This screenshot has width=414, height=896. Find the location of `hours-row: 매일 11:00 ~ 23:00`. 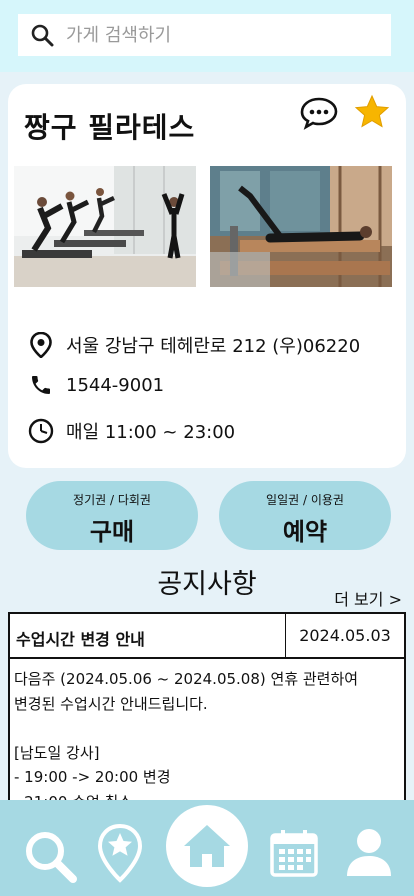

hours-row: 매일 11:00 ~ 23:00 is located at coordinates (131, 431).